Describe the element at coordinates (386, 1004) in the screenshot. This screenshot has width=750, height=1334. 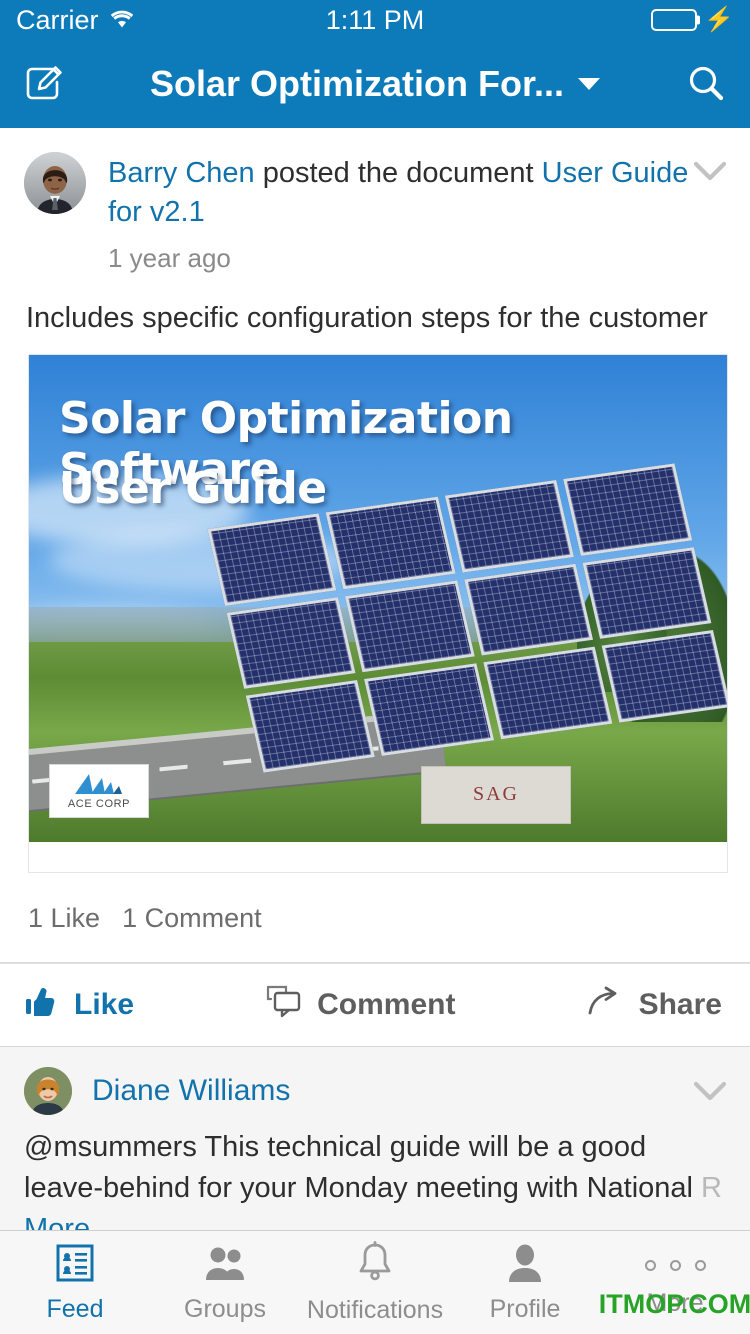
I see `comment-button-label: Comment` at that location.